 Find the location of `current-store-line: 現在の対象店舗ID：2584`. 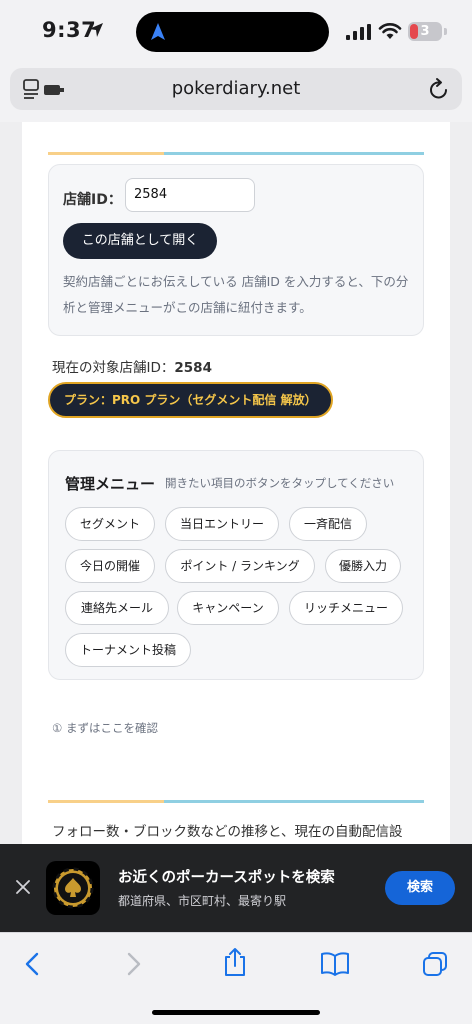

current-store-line: 現在の対象店舗ID：2584 is located at coordinates (132, 366).